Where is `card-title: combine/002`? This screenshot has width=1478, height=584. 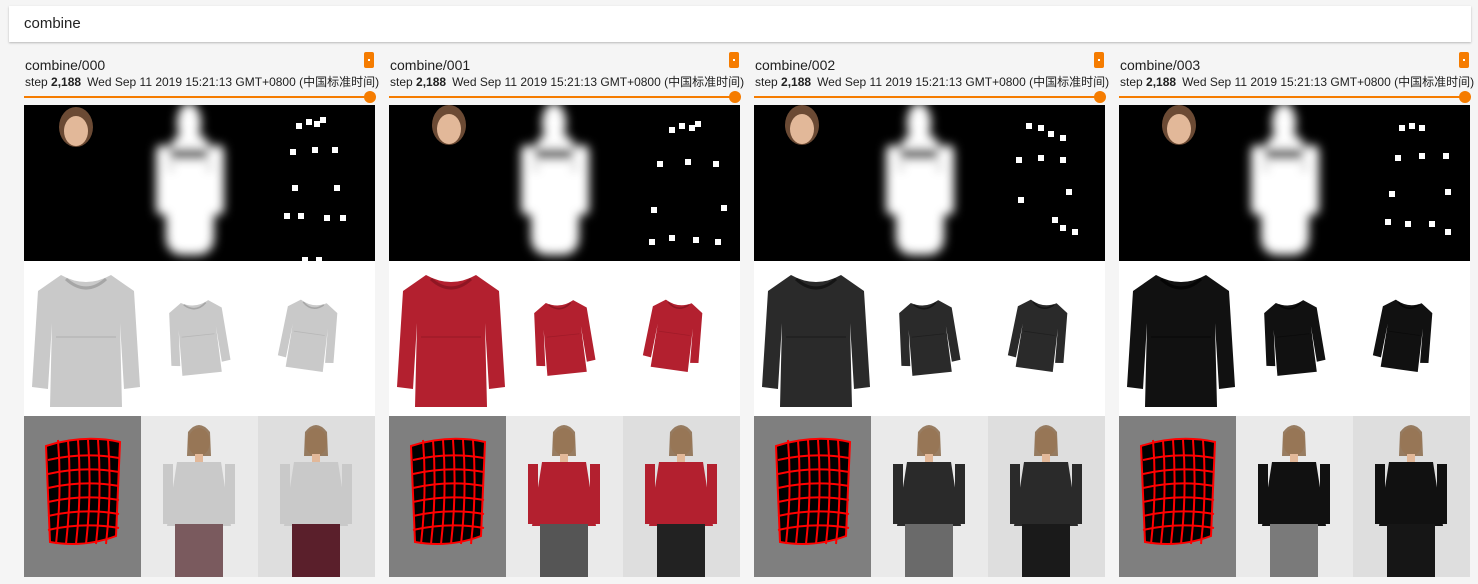
card-title: combine/002 is located at coordinates (795, 65).